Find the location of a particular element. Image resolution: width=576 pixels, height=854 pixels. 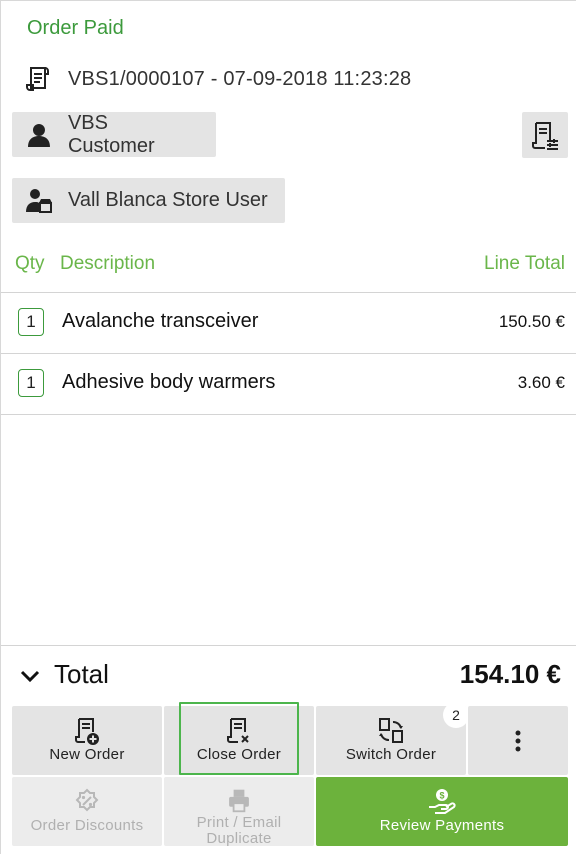

new-order-button: New Order is located at coordinates (87, 740).